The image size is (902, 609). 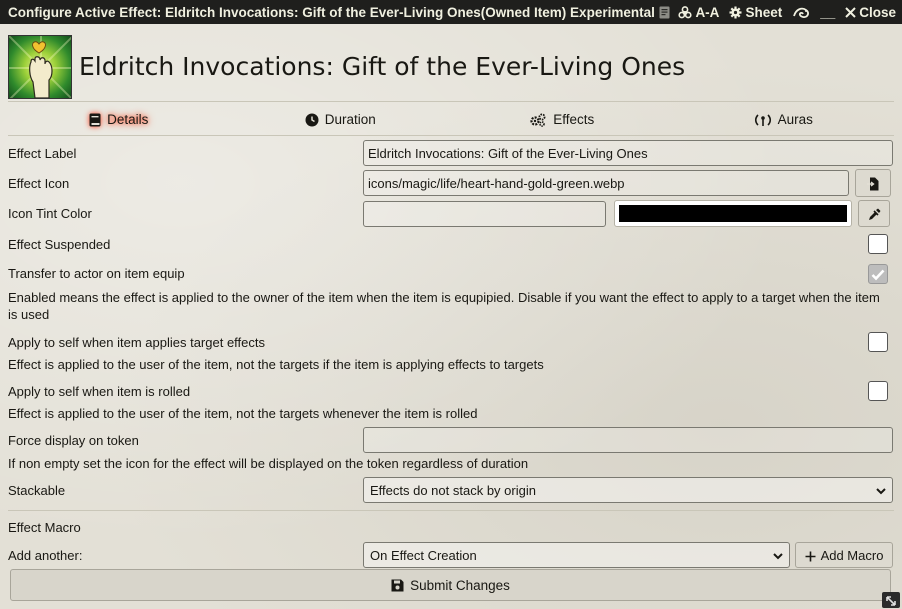 I want to click on color-swatch-fill, so click(x=733, y=213).